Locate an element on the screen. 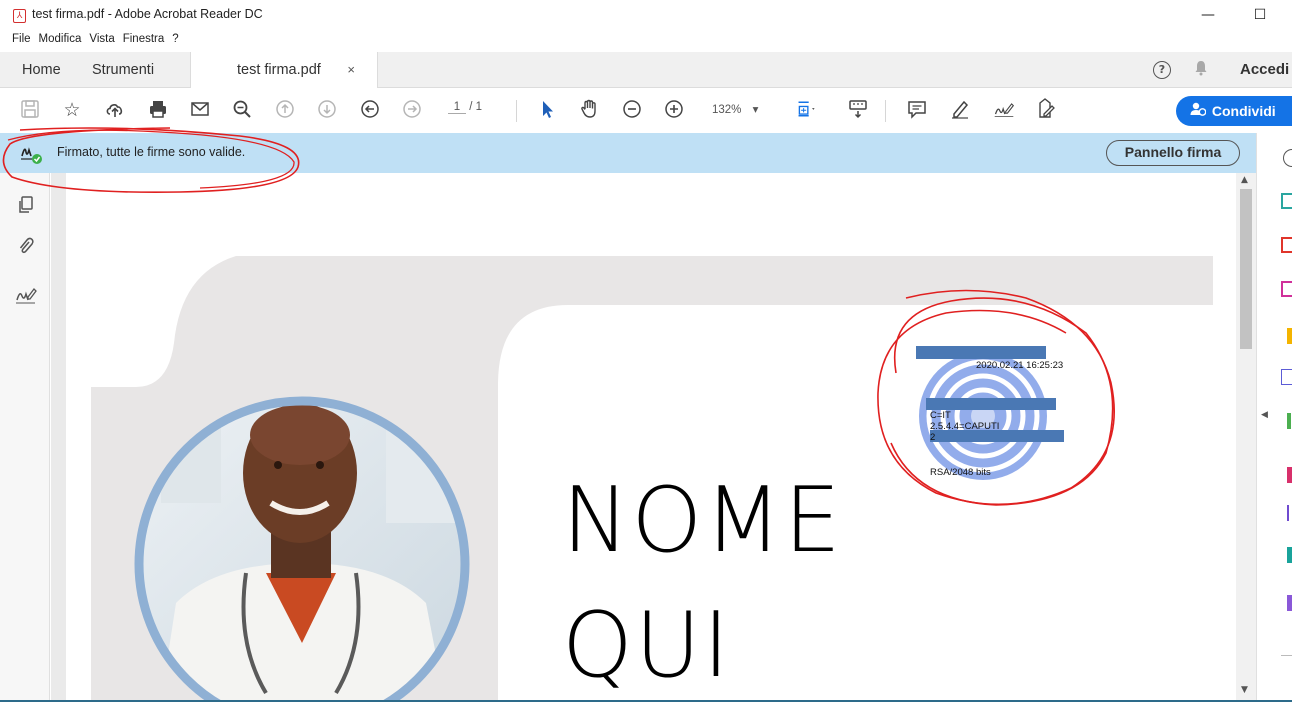 This screenshot has height=702, width=1292. rail-divider is located at coordinates (1286, 655).